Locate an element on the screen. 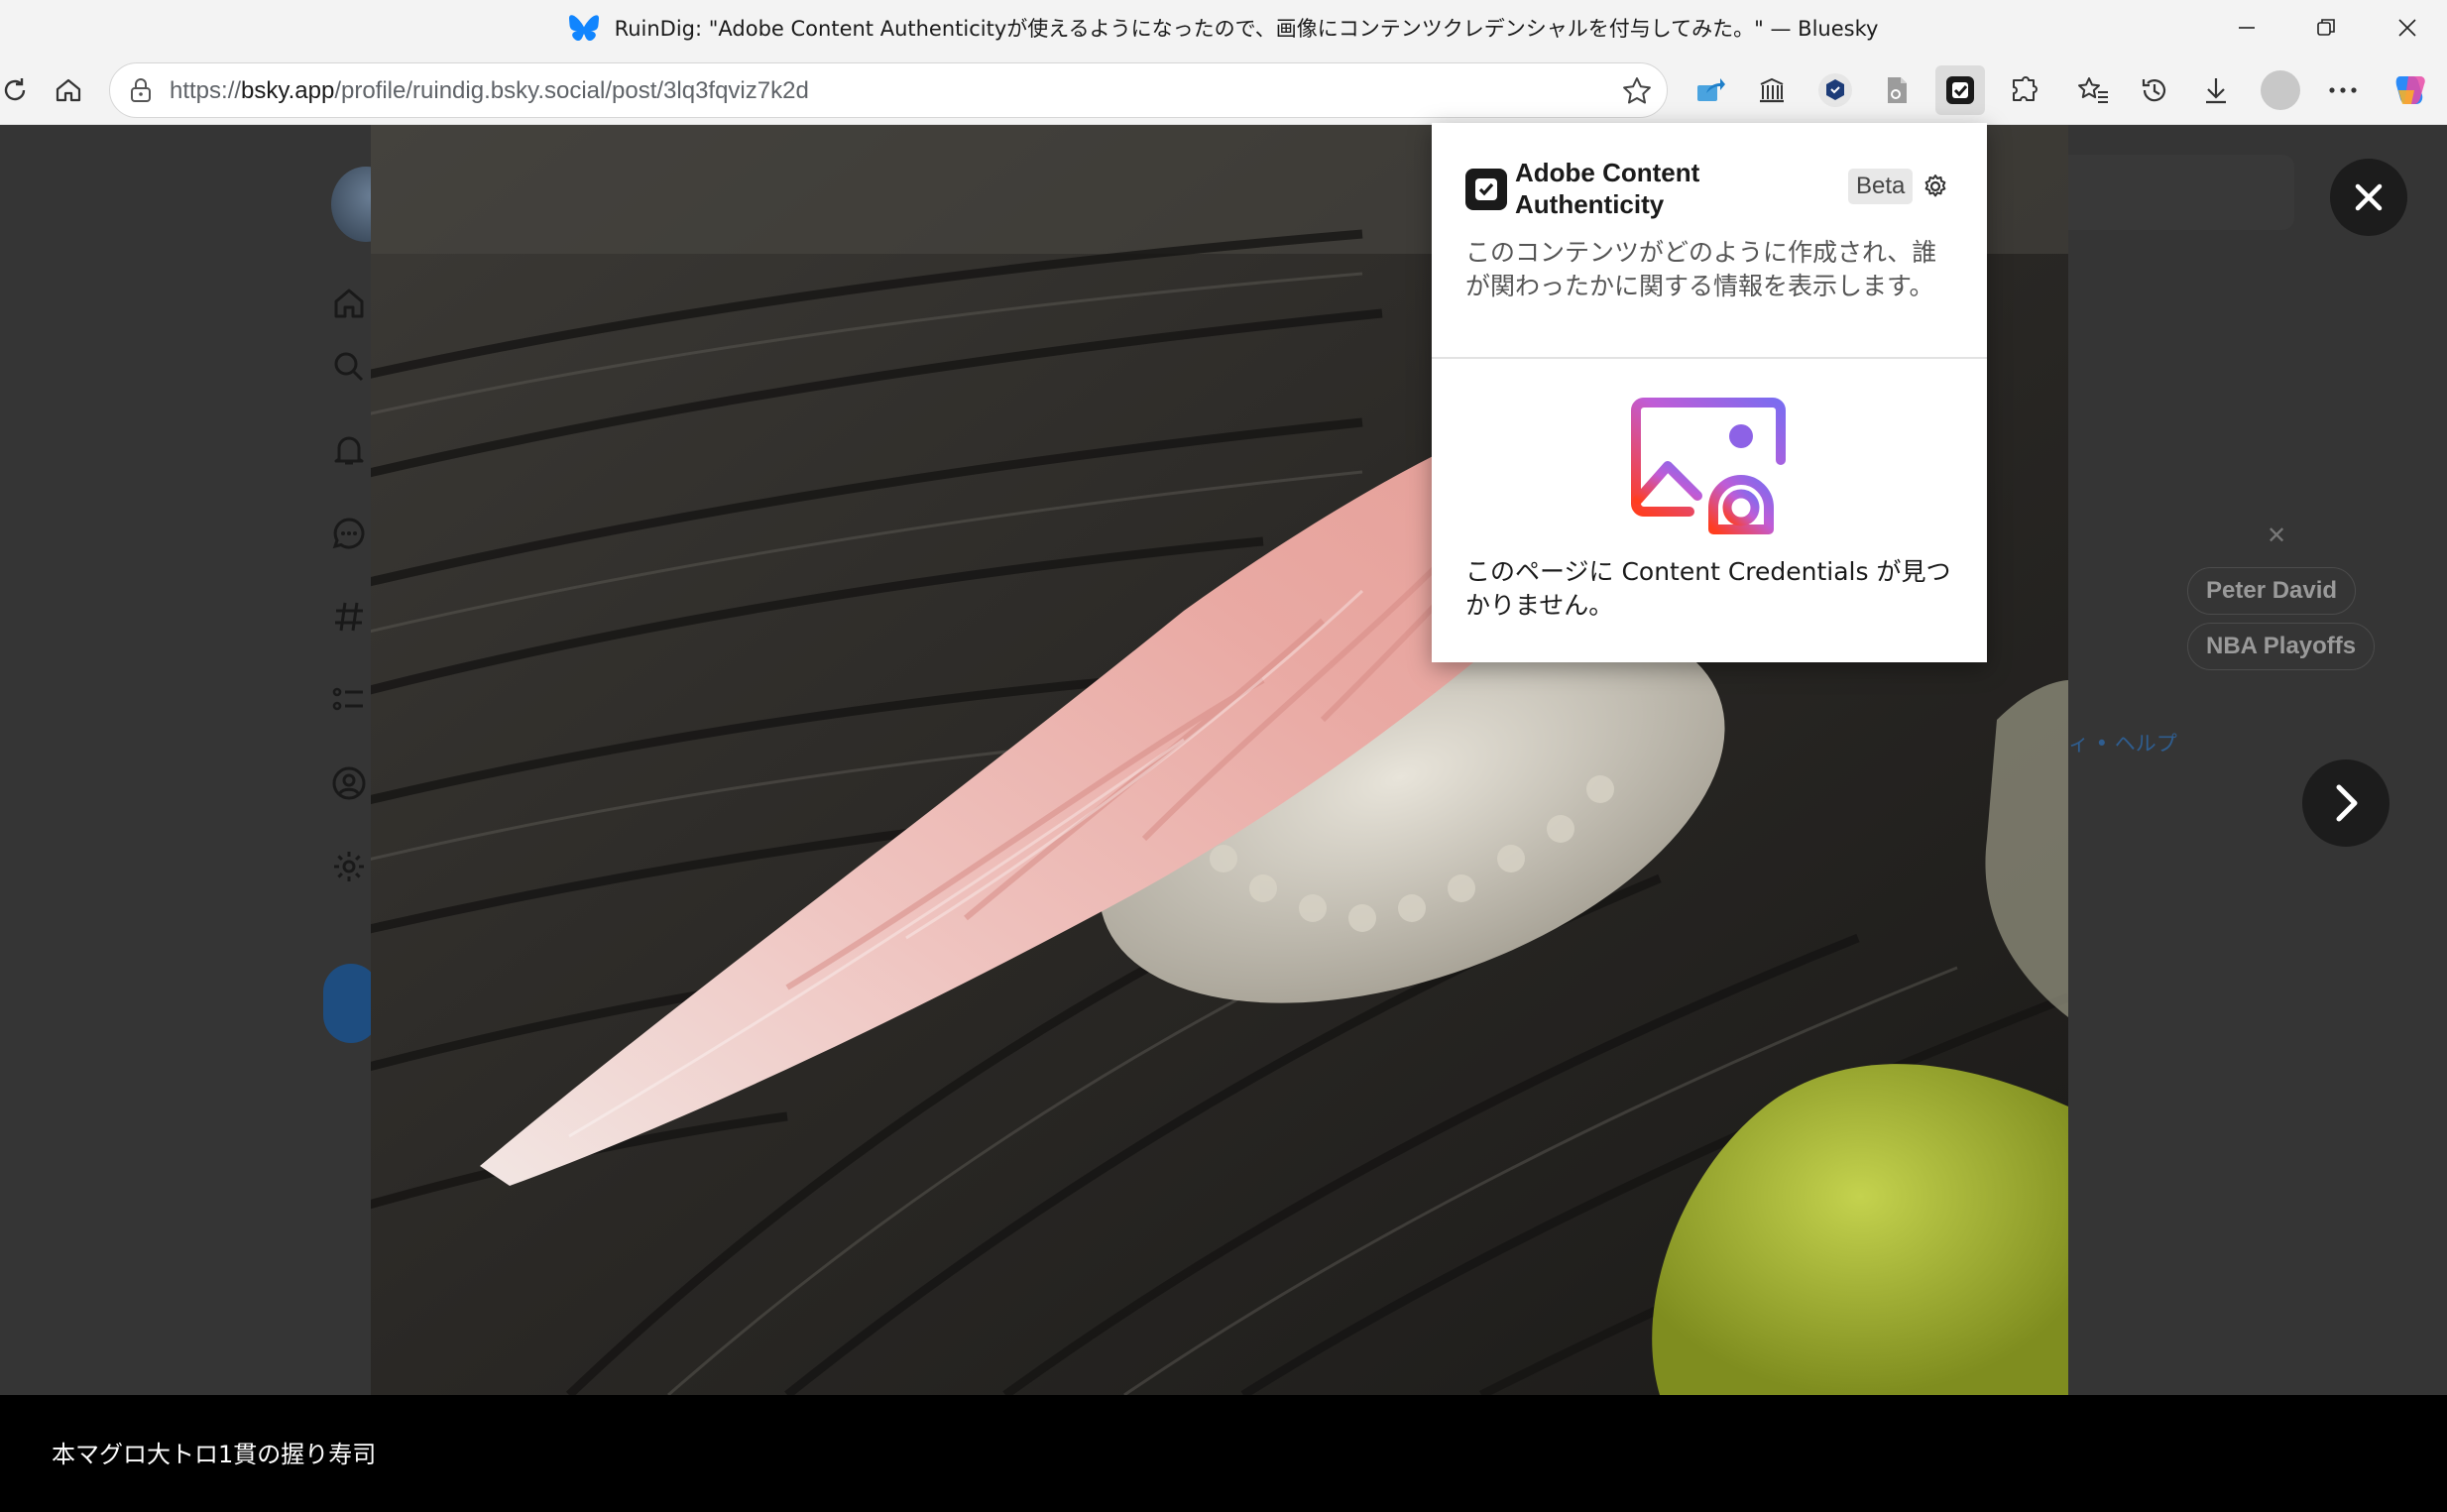 Image resolution: width=2447 pixels, height=1512 pixels. minimize-icon is located at coordinates (2247, 28).